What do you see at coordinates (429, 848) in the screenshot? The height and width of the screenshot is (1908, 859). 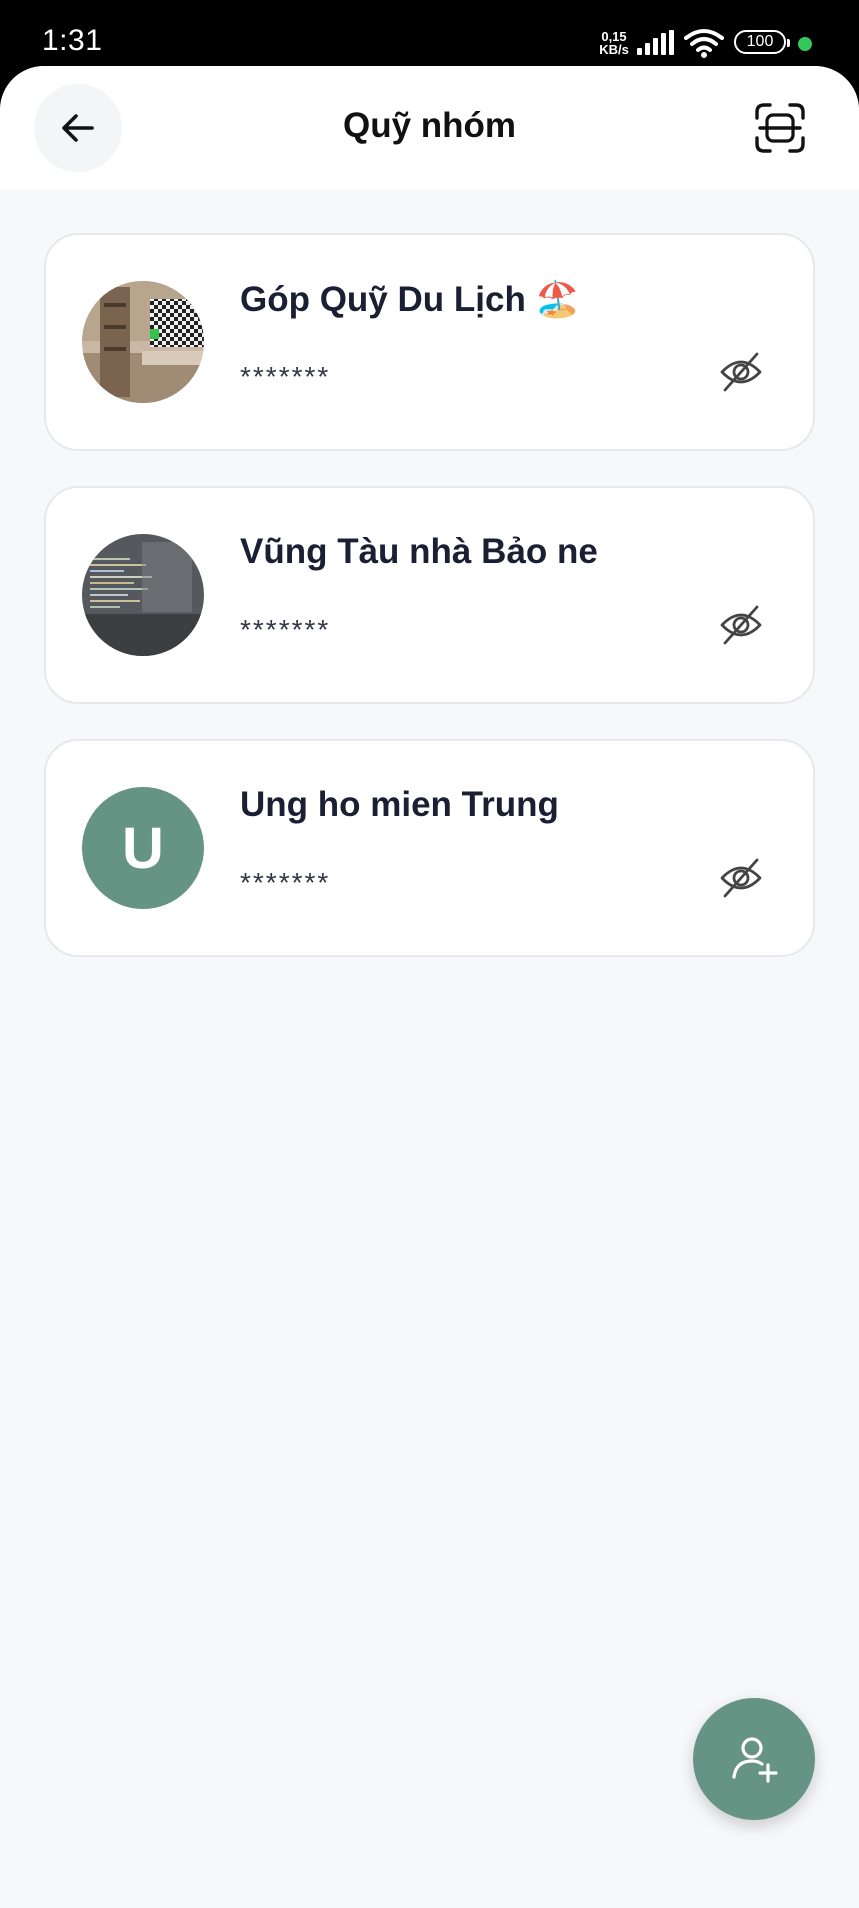 I see `fund-card: U Ung ho mien Trung *******` at bounding box center [429, 848].